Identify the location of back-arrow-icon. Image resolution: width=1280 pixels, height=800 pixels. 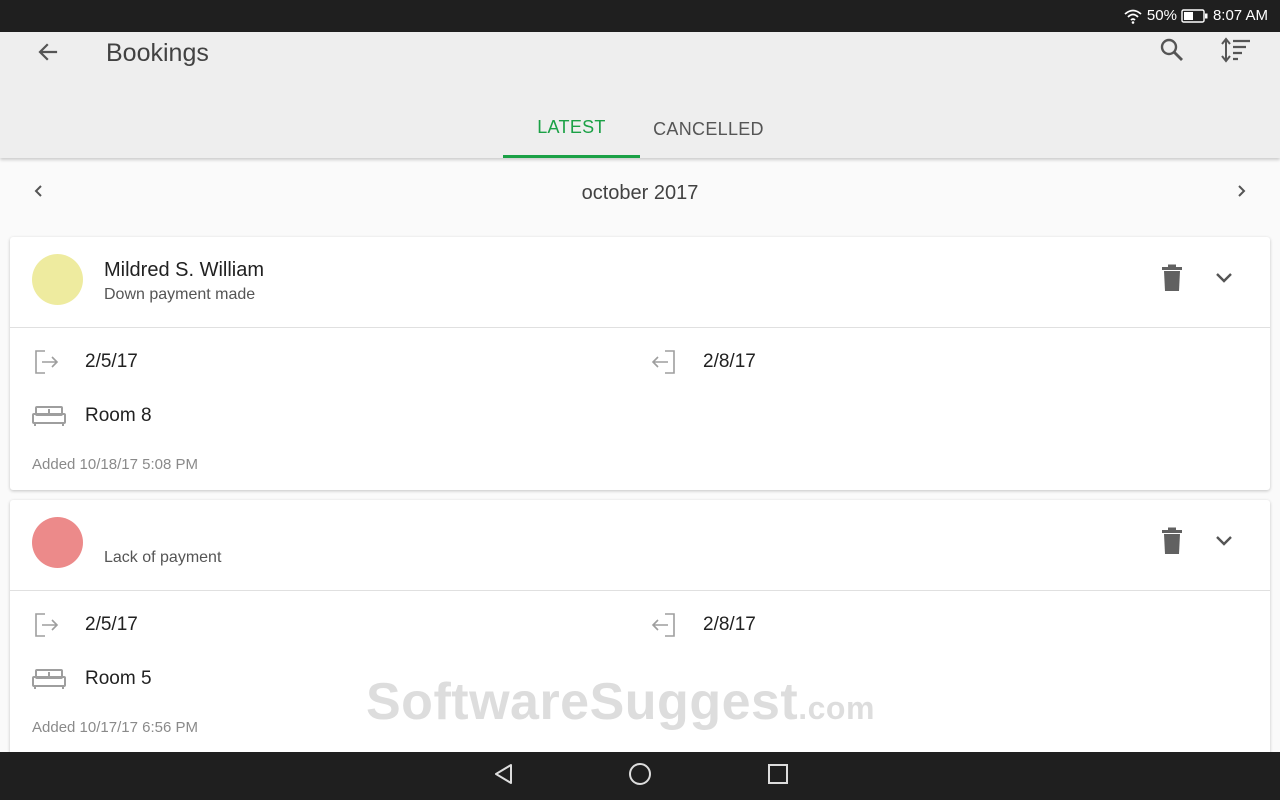
(48, 54).